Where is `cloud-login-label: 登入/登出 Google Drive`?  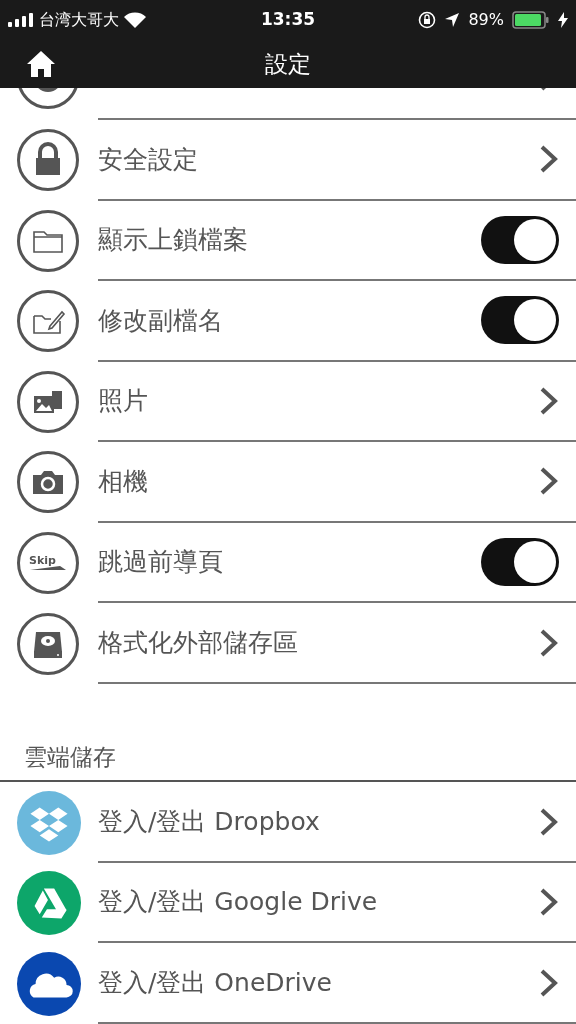 cloud-login-label: 登入/登出 Google Drive is located at coordinates (238, 902).